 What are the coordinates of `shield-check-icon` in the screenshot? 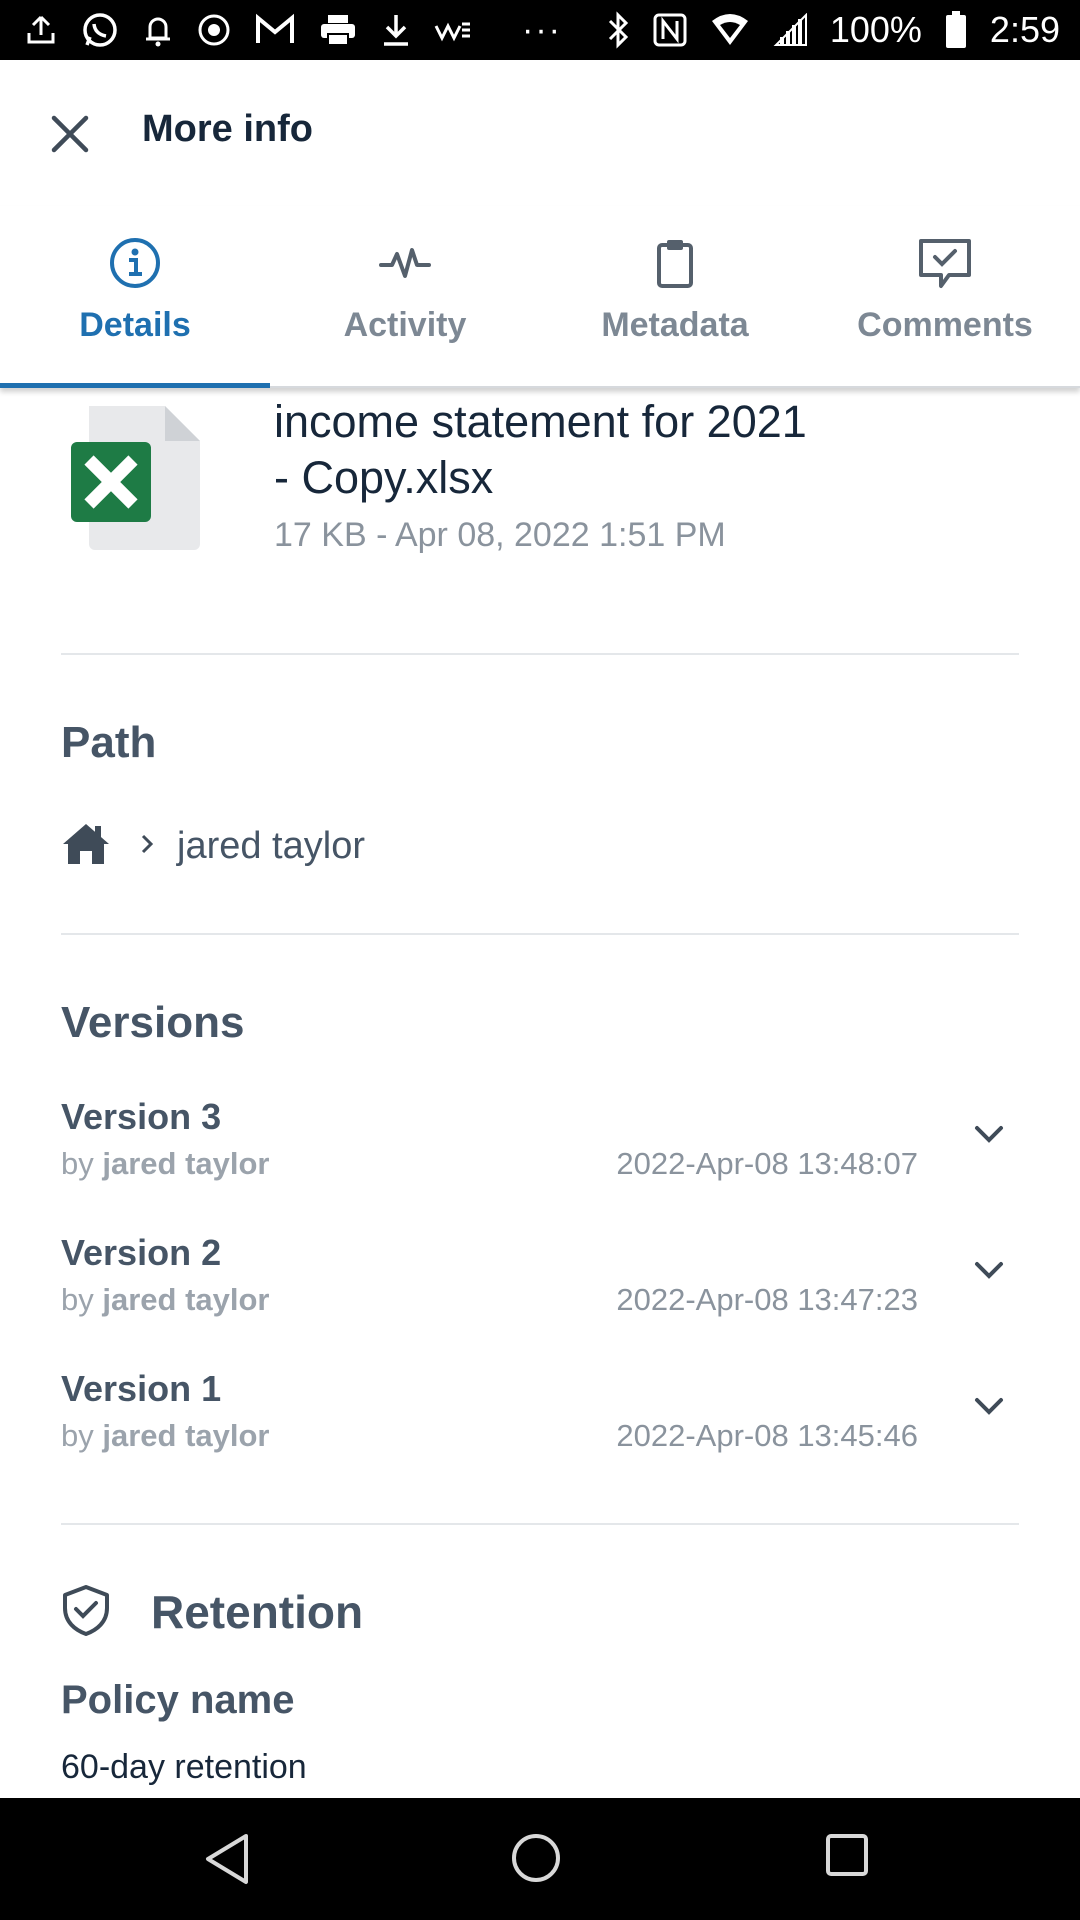 It's located at (86, 1612).